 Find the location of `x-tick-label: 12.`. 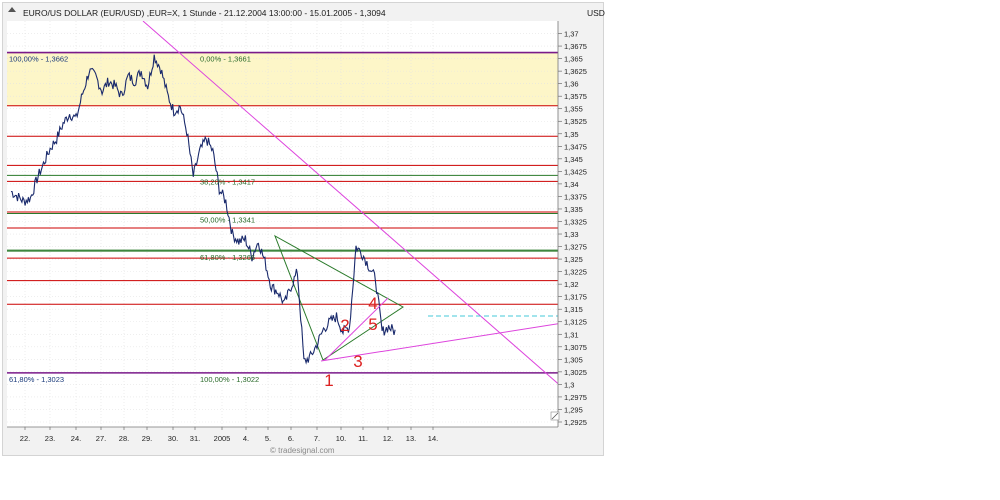

x-tick-label: 12. is located at coordinates (388, 438).